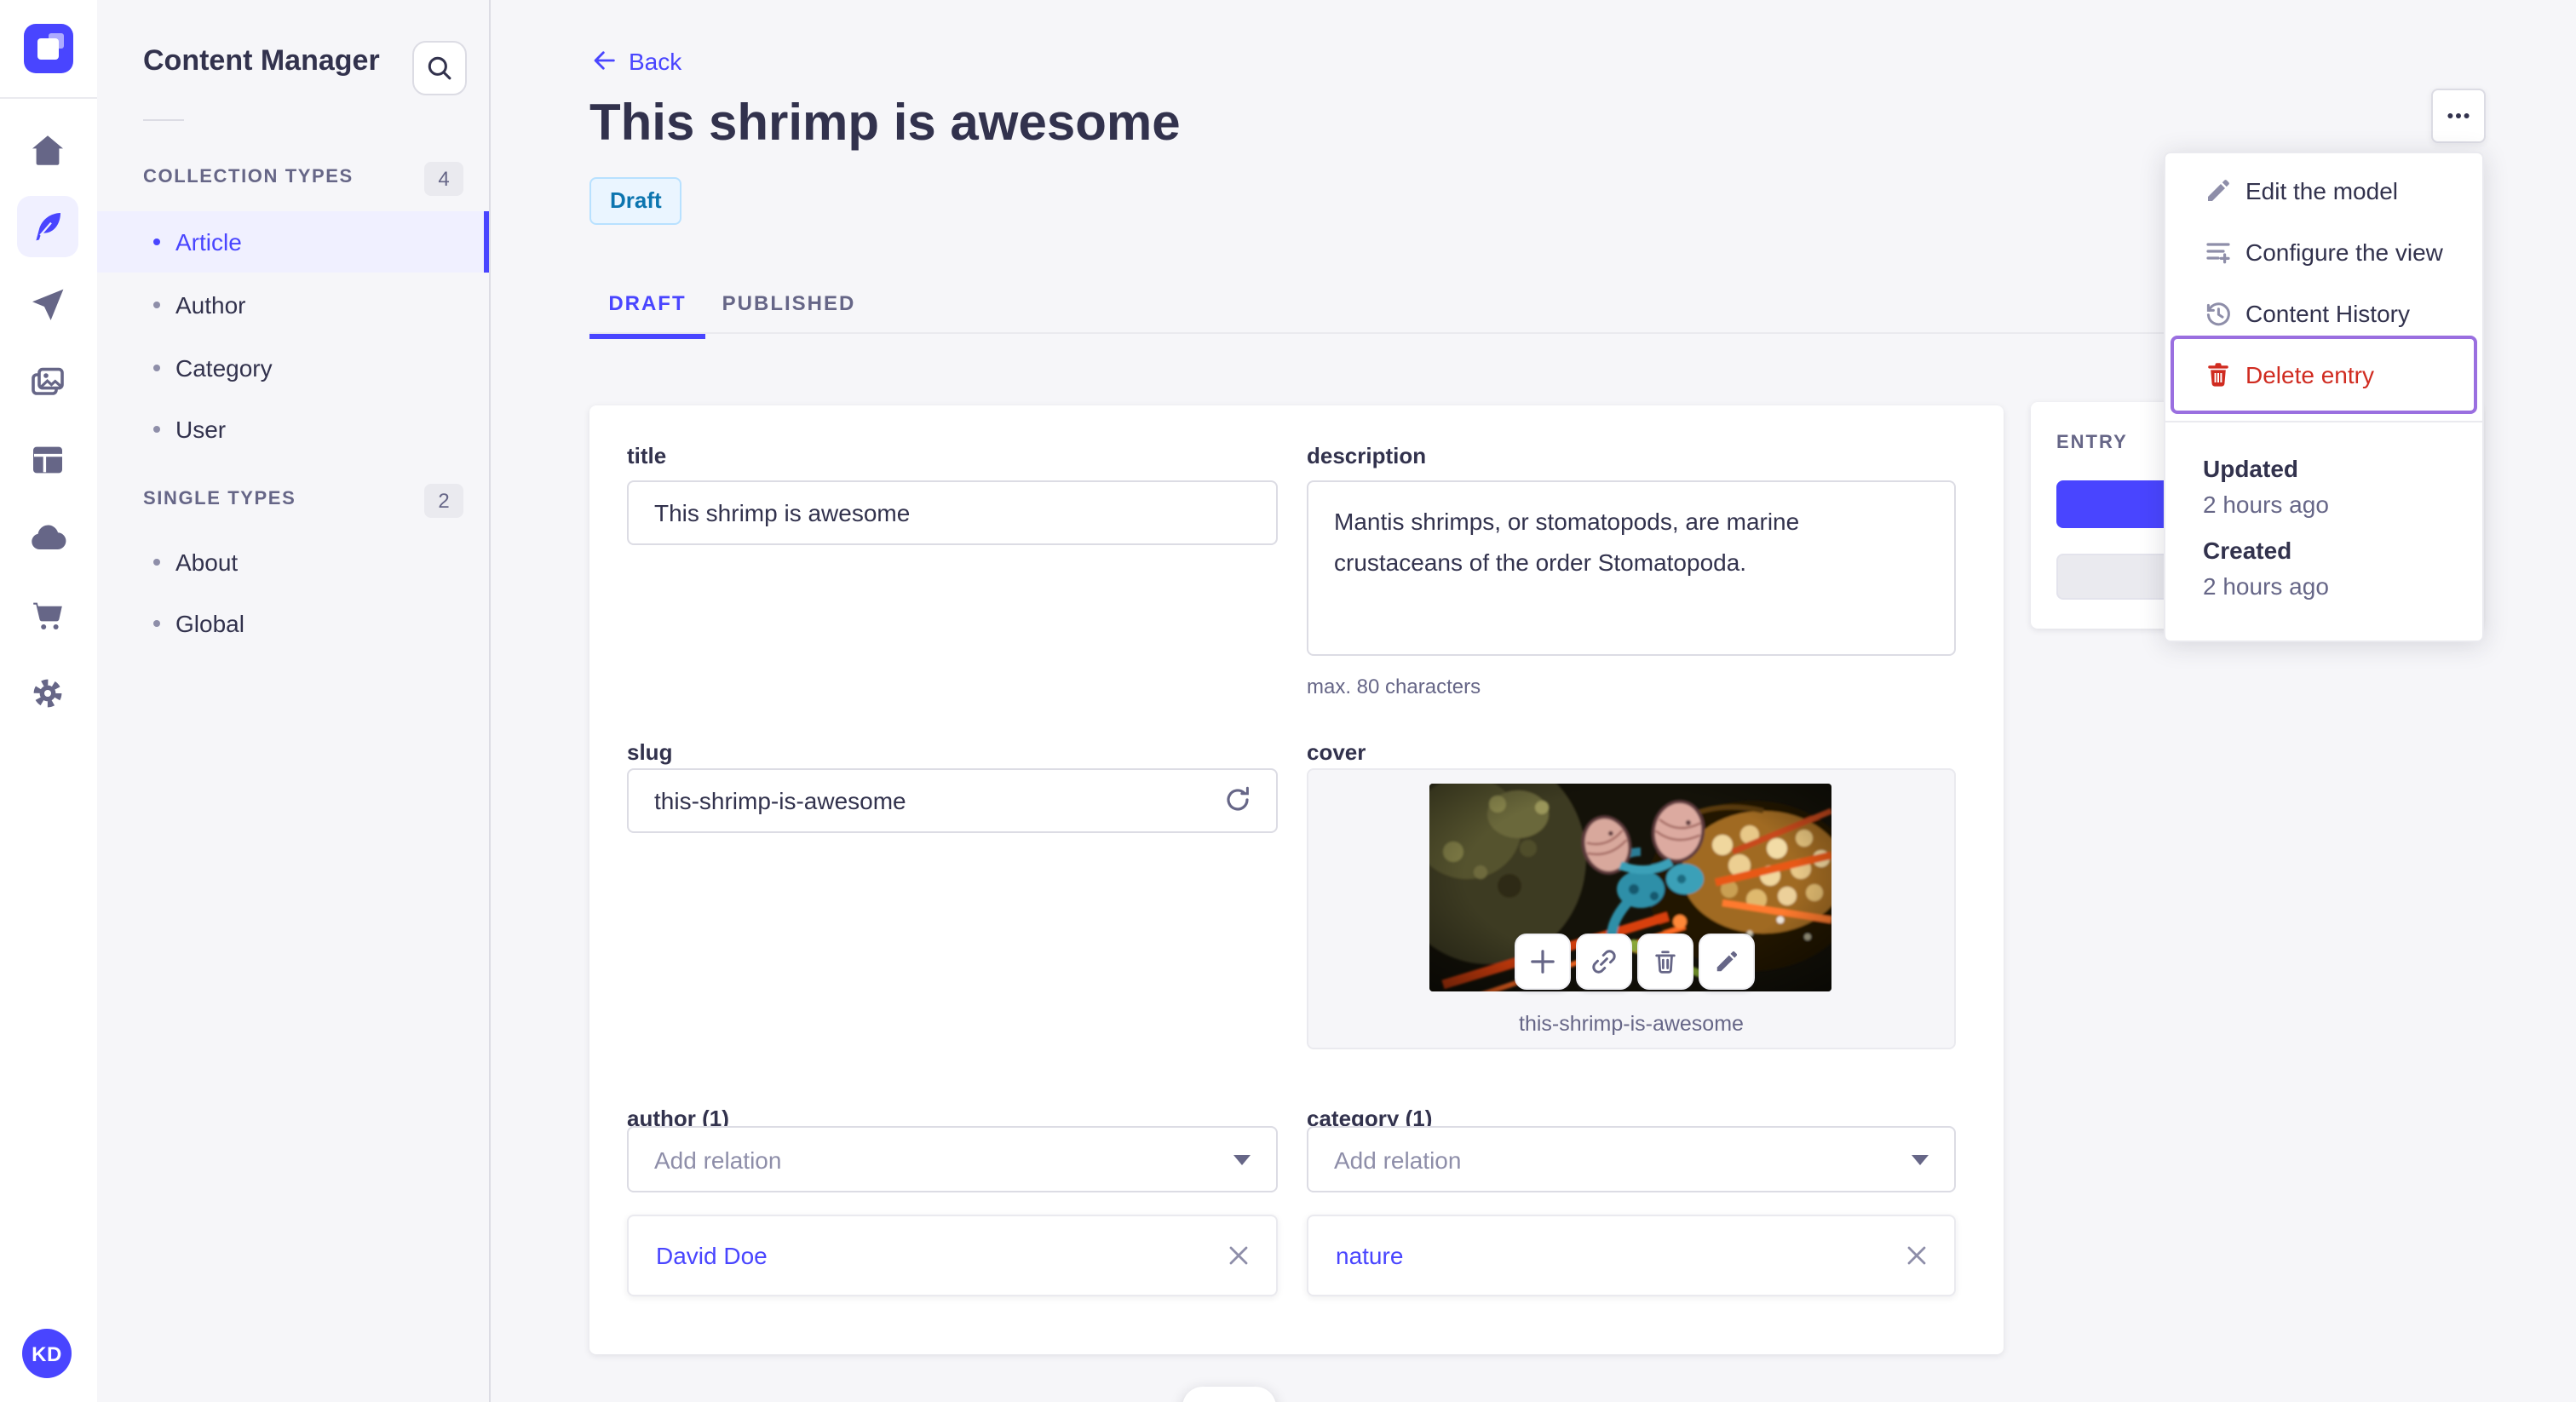 The image size is (2576, 1402). Describe the element at coordinates (293, 242) in the screenshot. I see `sidebar-item-article: Article` at that location.